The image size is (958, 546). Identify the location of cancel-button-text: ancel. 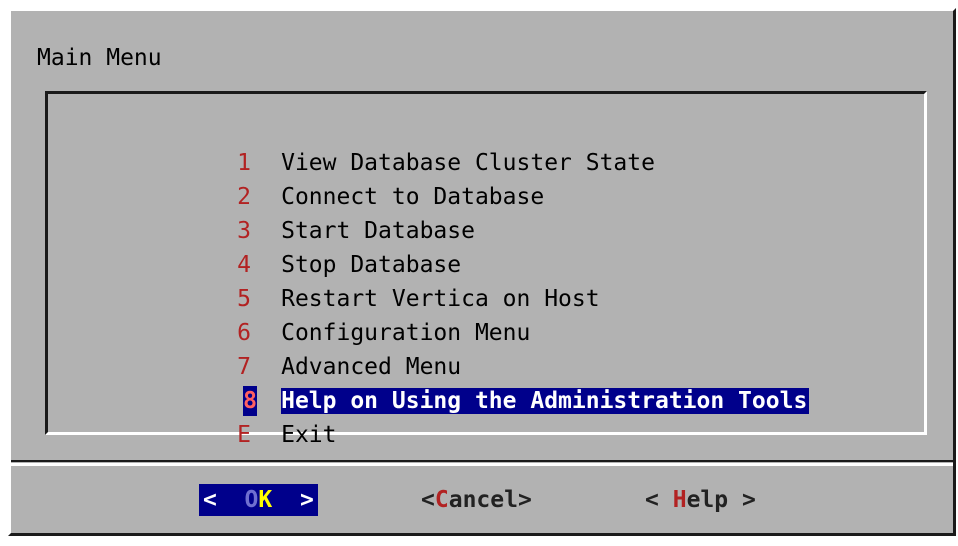
(483, 500).